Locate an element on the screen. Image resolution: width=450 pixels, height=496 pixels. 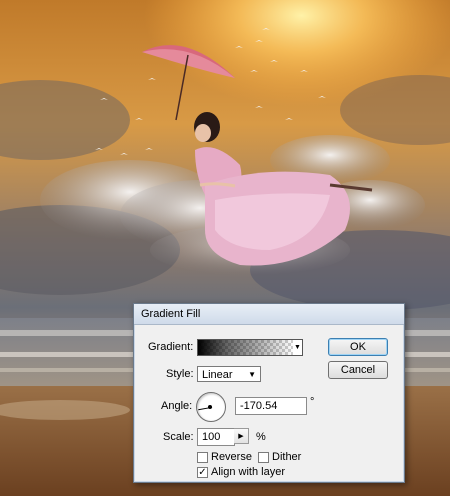
gradient-picker-button: ▼ is located at coordinates (298, 347).